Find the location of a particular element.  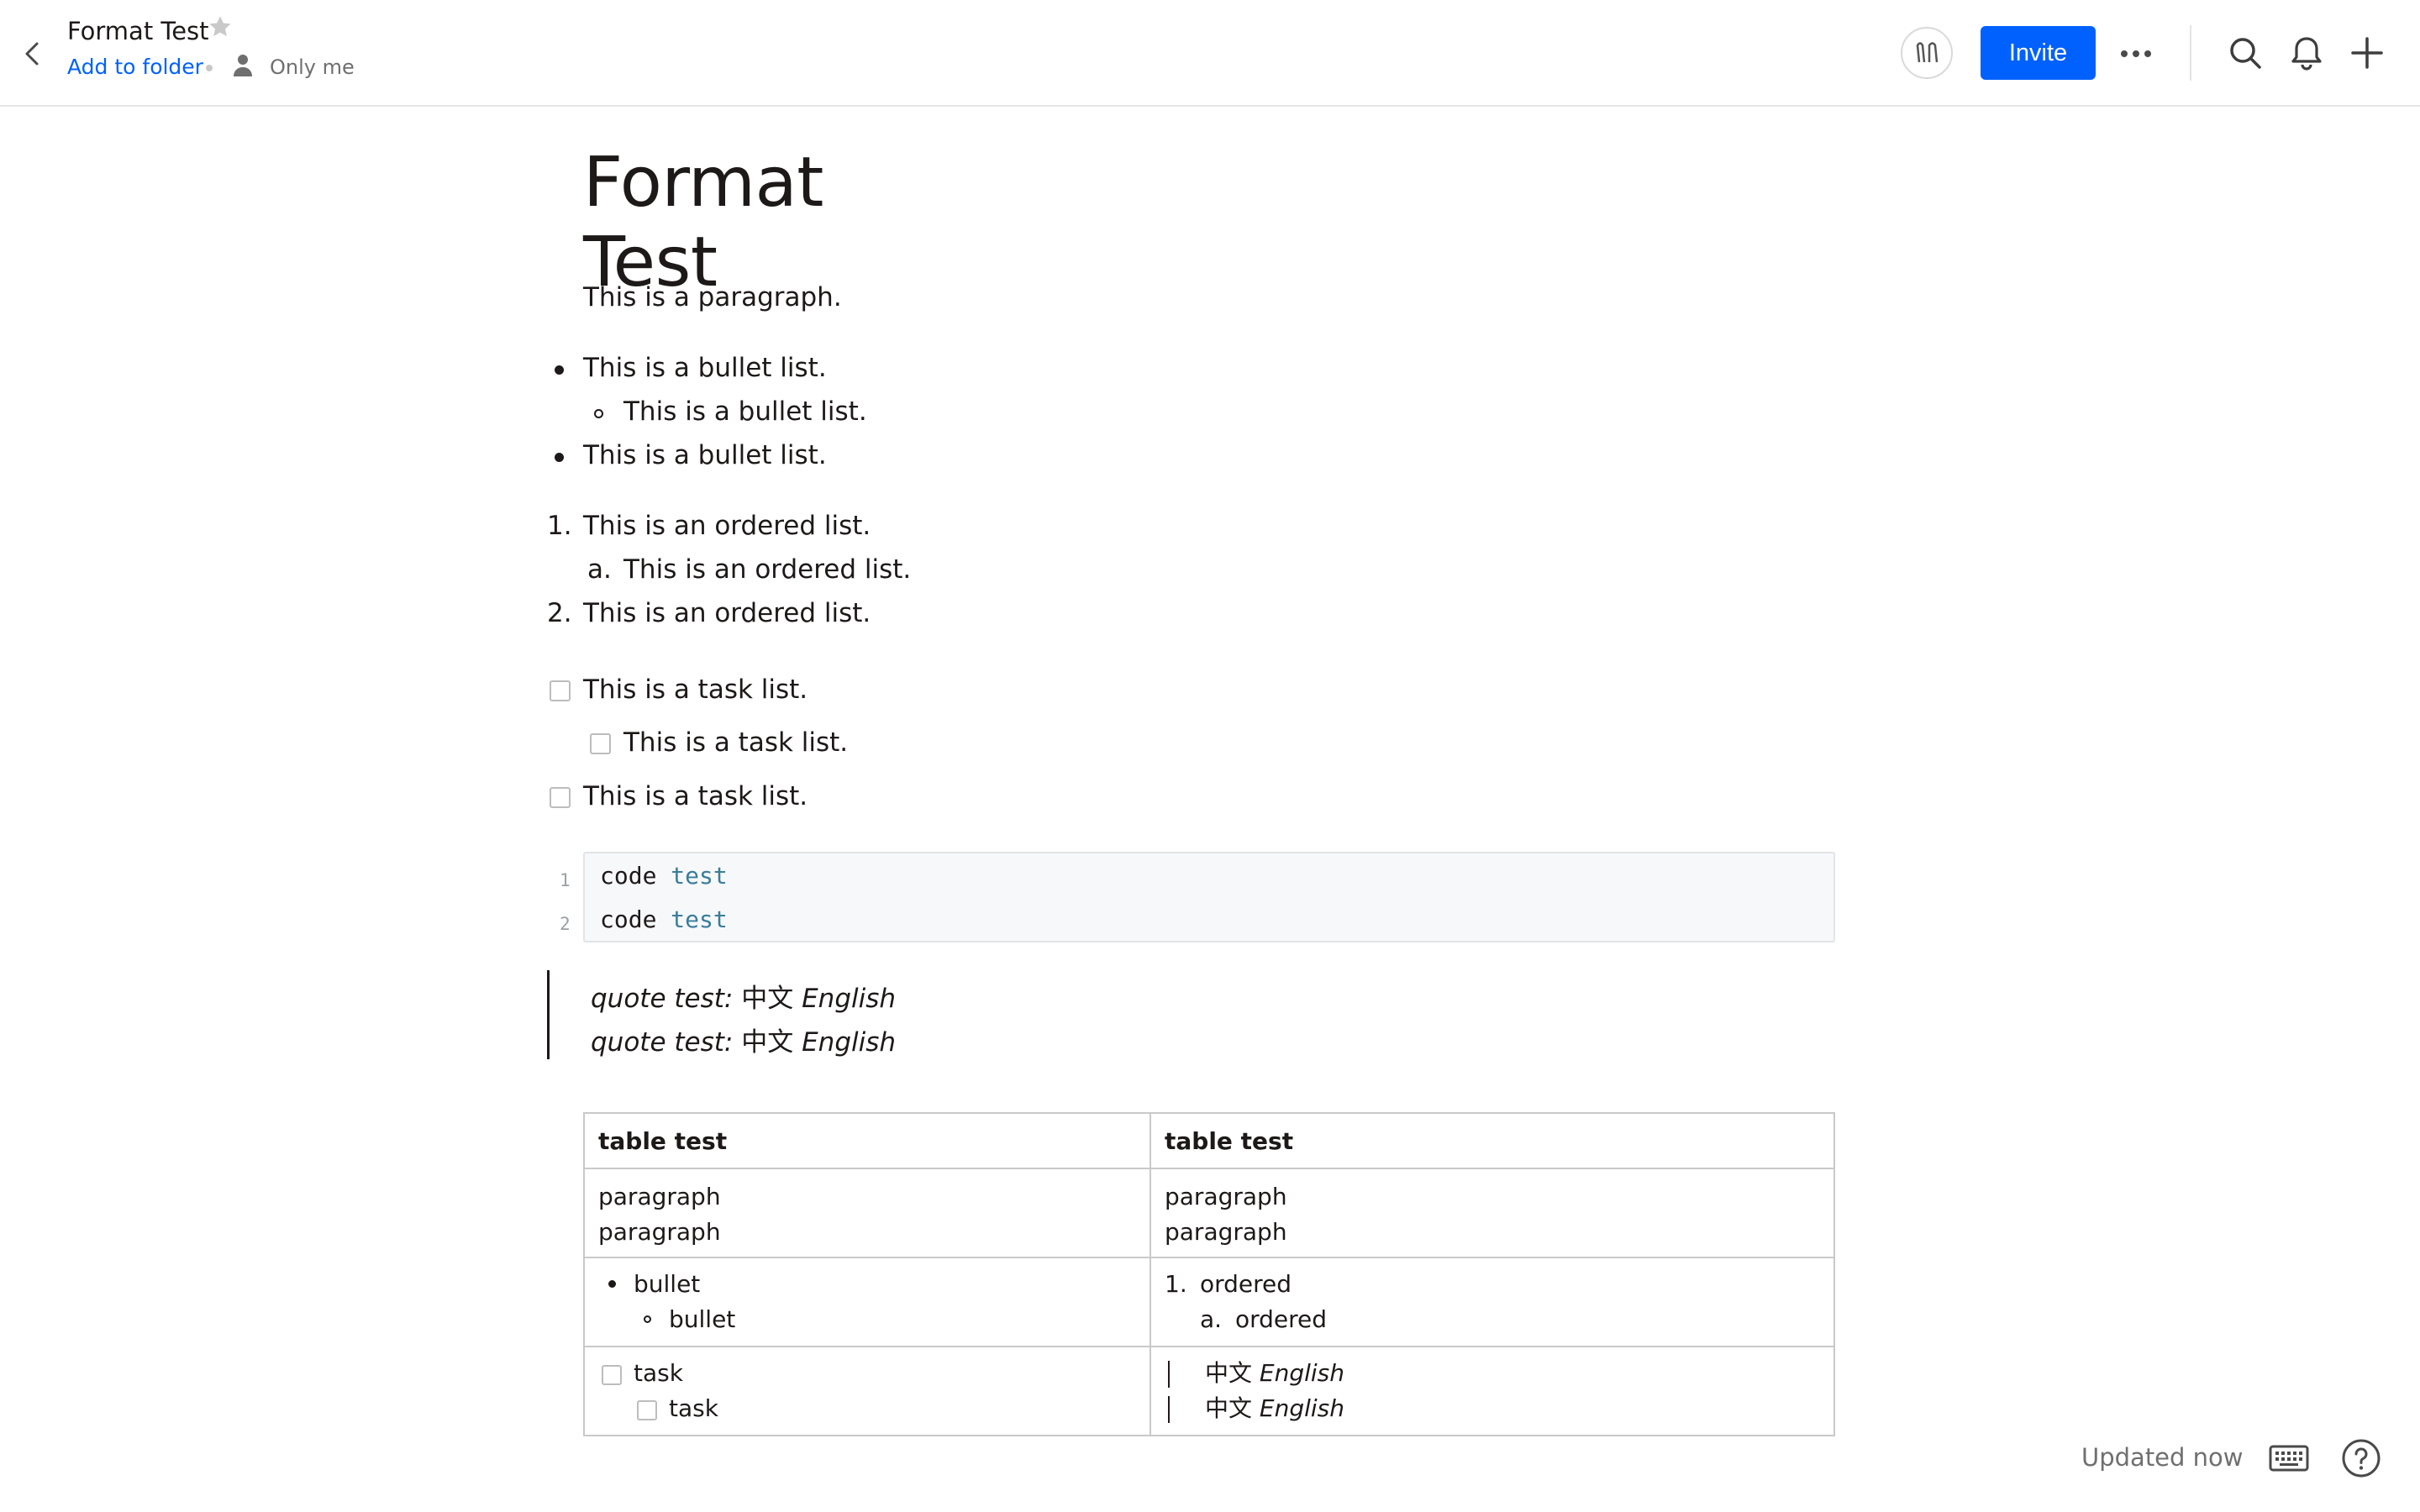

plus-icon is located at coordinates (2367, 53).